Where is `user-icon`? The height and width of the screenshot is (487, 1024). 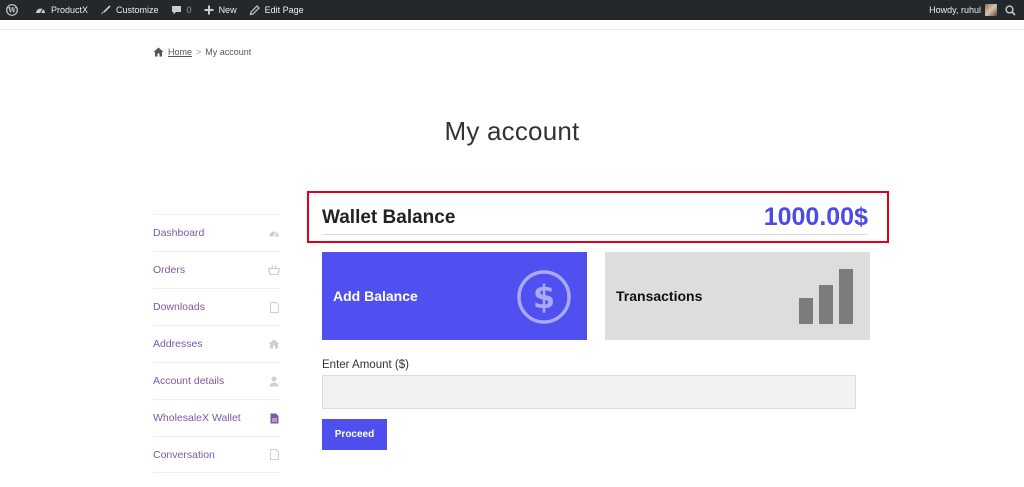 user-icon is located at coordinates (274, 381).